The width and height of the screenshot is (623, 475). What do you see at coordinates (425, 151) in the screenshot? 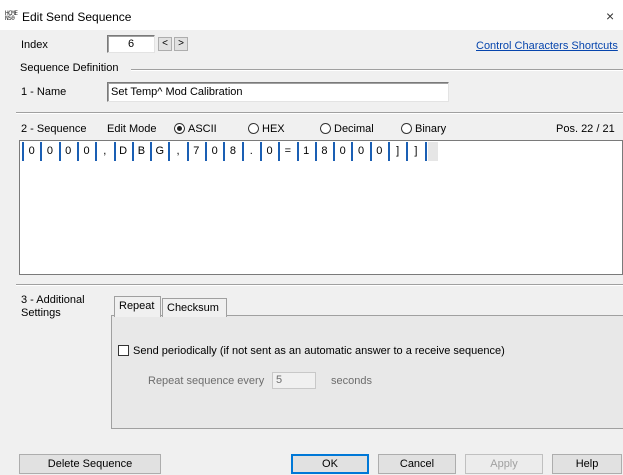
I see `text-cursor` at bounding box center [425, 151].